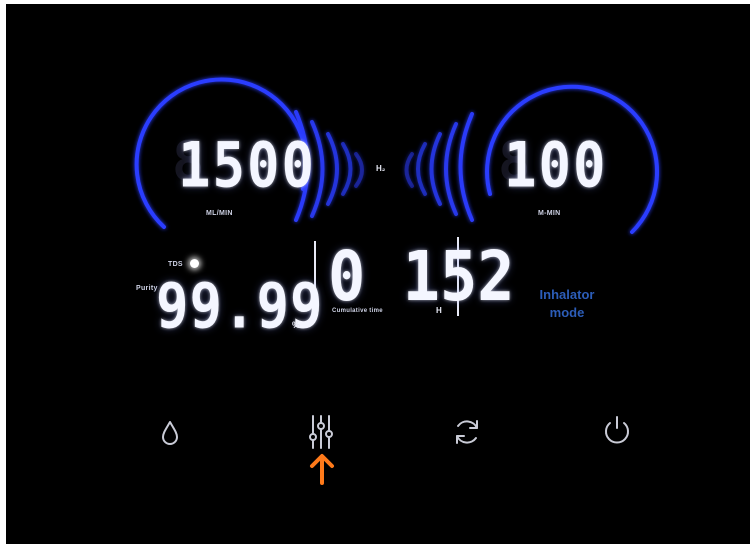 Image resolution: width=756 pixels, height=548 pixels. What do you see at coordinates (439, 310) in the screenshot?
I see `cumulative-unit: H` at bounding box center [439, 310].